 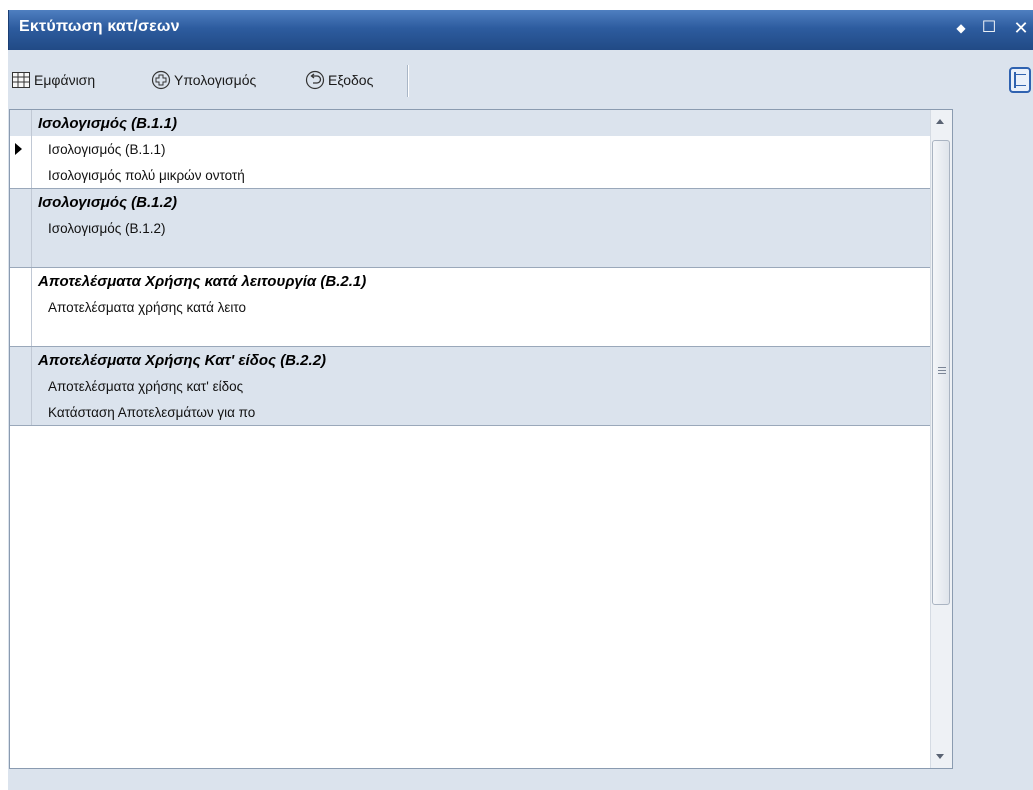 I want to click on pin-icon: ◆, so click(x=961, y=28).